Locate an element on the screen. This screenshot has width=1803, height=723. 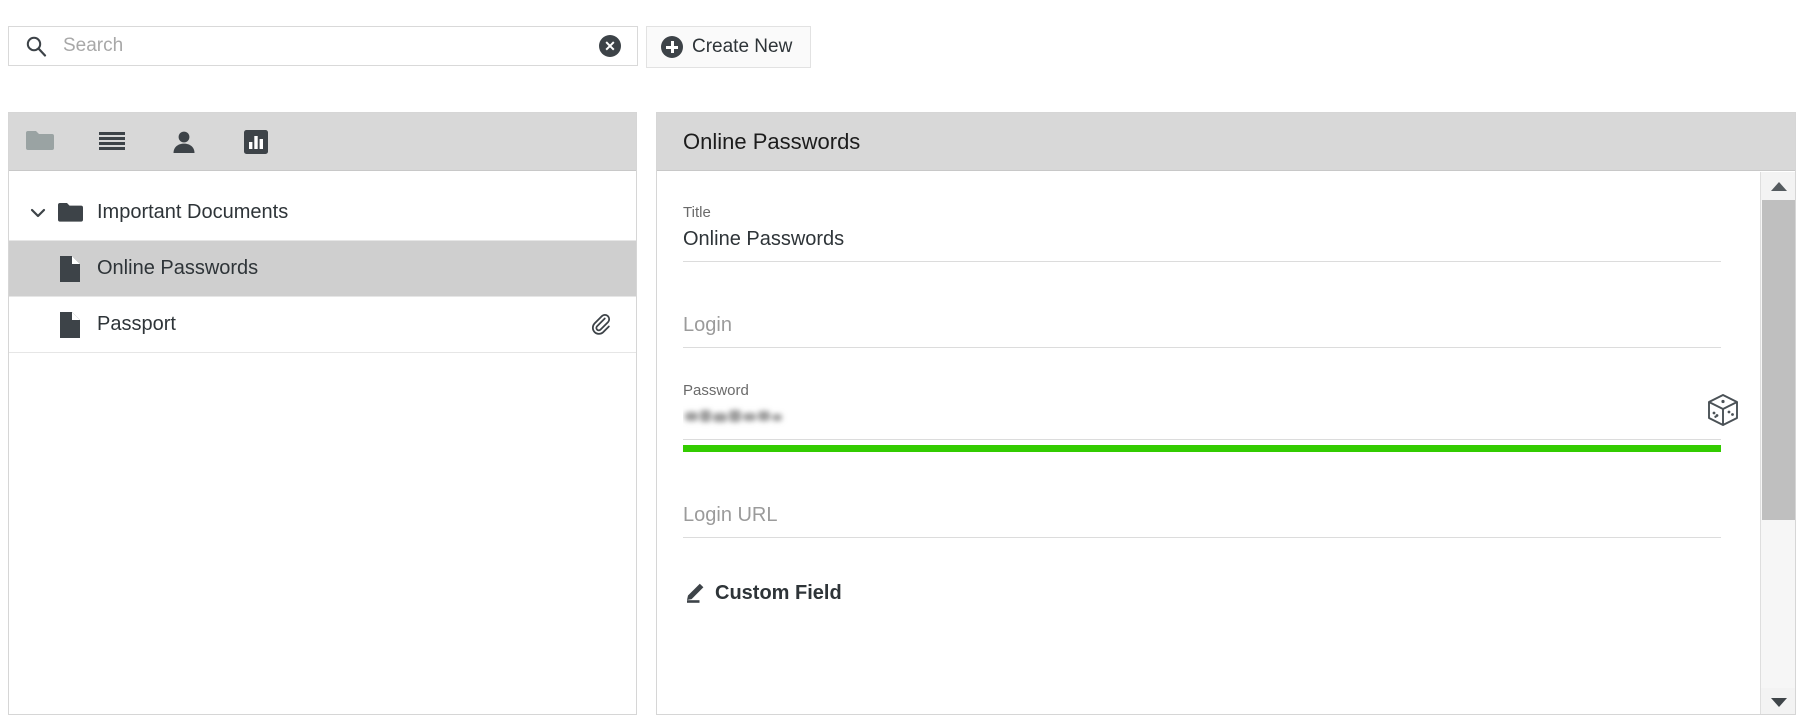
triangle-up-icon is located at coordinates (1778, 186).